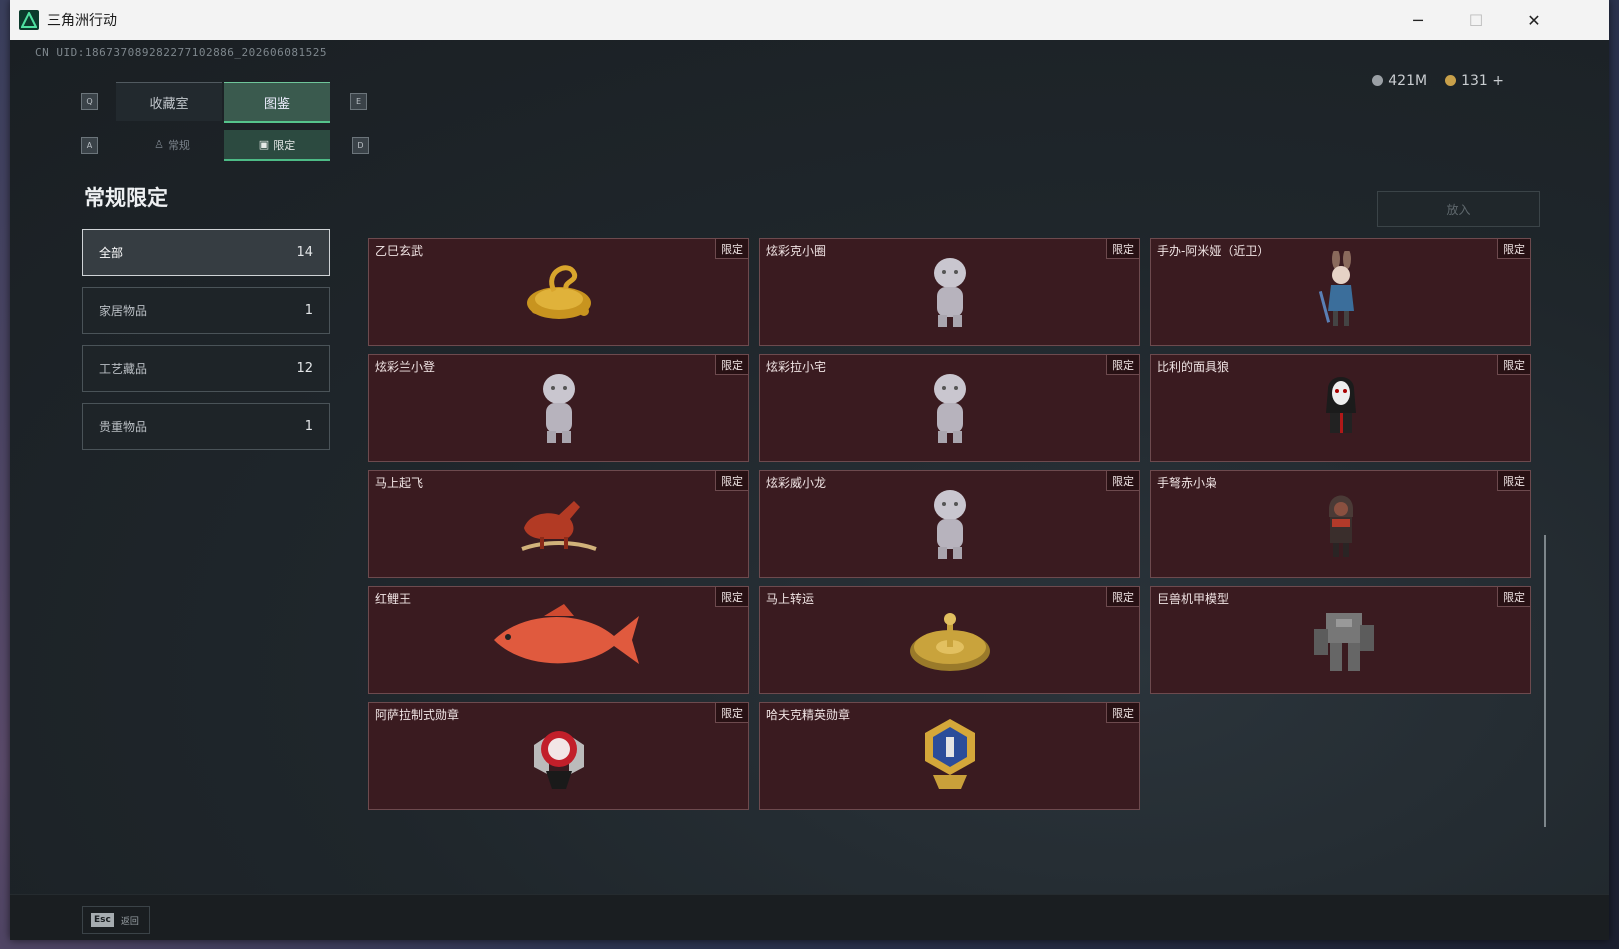 Image resolution: width=1619 pixels, height=949 pixels. What do you see at coordinates (89, 145) in the screenshot?
I see `key-hint-a: A` at bounding box center [89, 145].